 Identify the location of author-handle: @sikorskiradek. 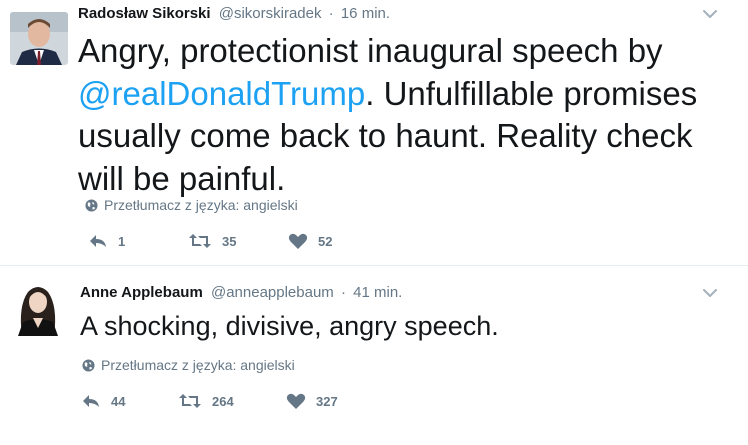
(270, 13).